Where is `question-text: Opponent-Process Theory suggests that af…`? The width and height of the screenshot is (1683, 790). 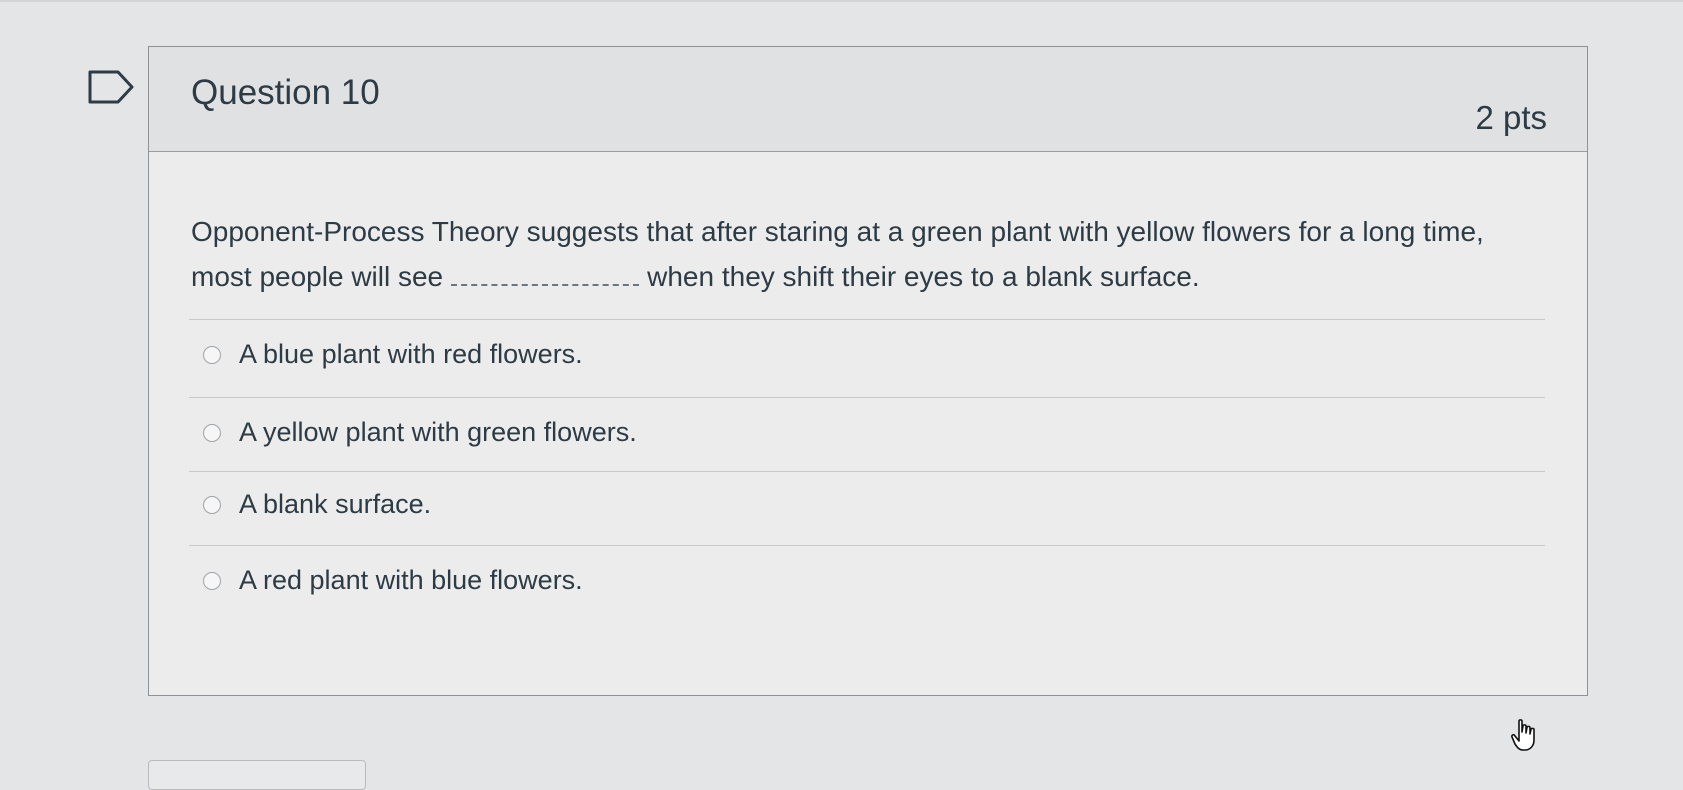 question-text: Opponent-Process Theory suggests that af… is located at coordinates (866, 254).